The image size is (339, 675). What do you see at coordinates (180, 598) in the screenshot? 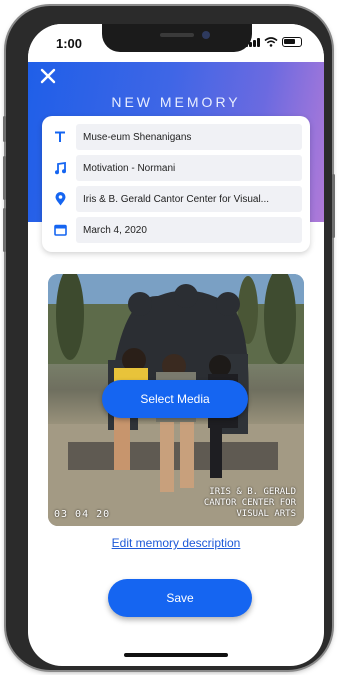
I see `save-button: Save` at bounding box center [180, 598].